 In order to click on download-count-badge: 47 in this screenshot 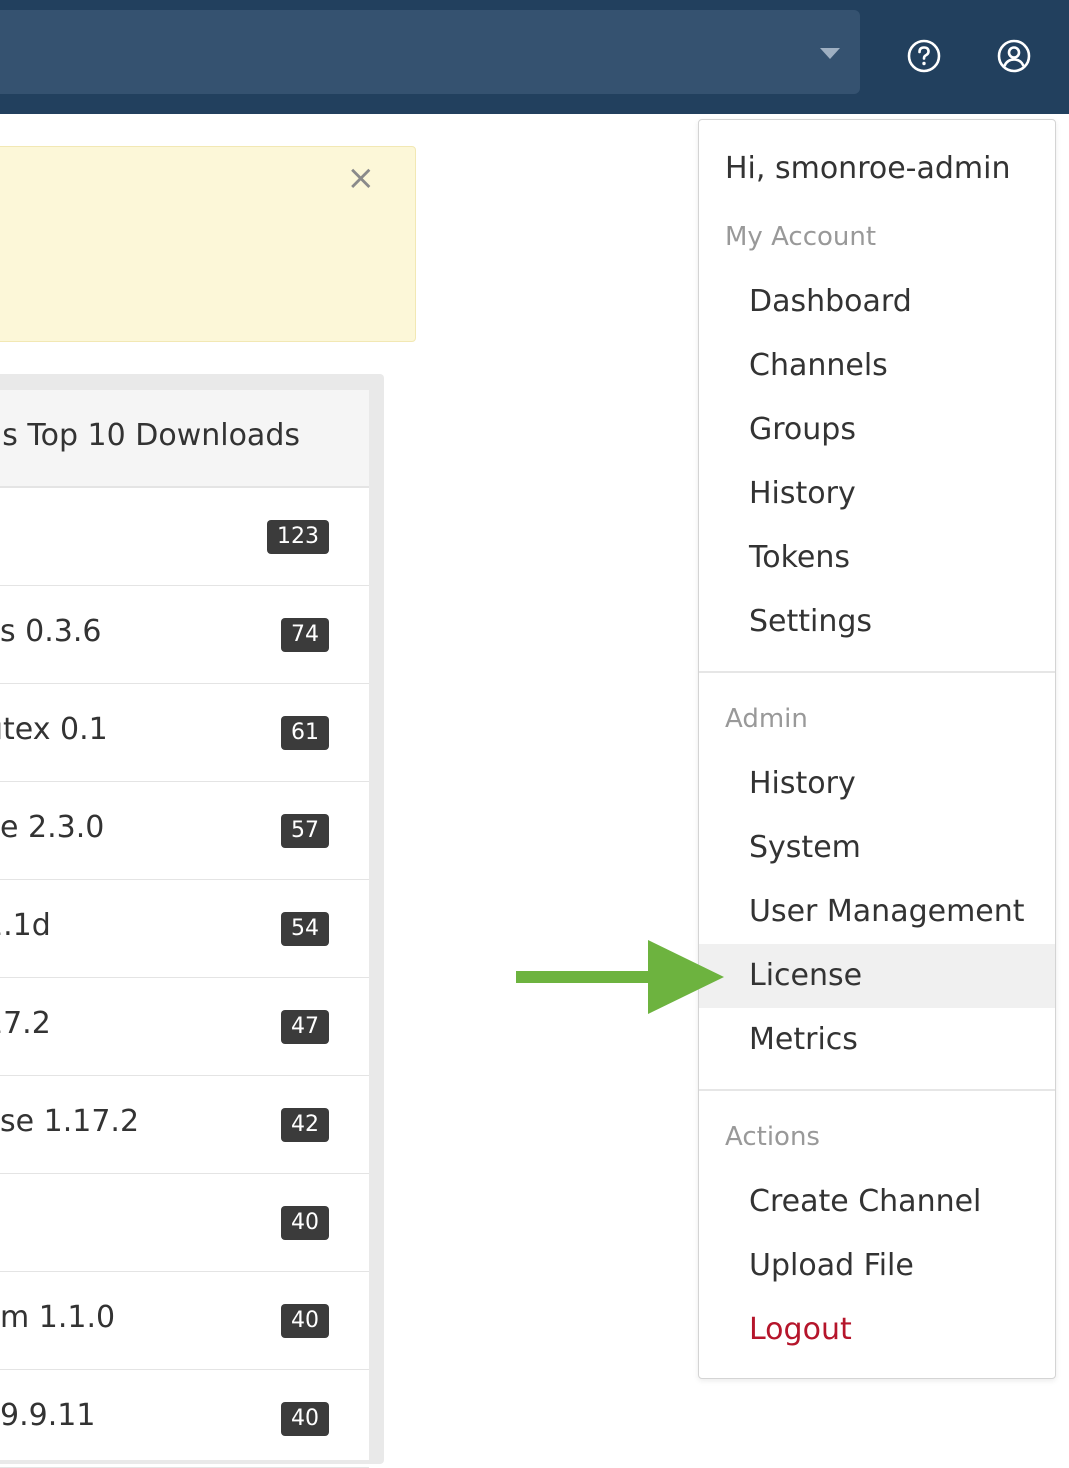, I will do `click(305, 1027)`.